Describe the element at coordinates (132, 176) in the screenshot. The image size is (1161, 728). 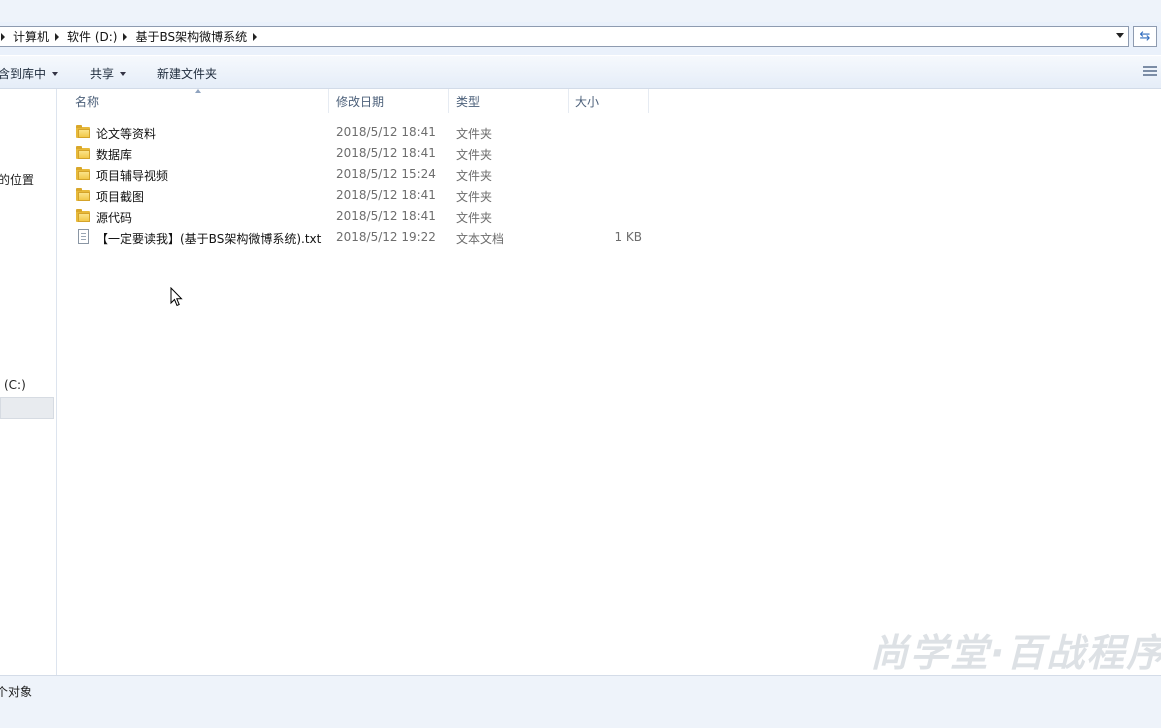
I see `file-name: 项目辅导视频` at that location.